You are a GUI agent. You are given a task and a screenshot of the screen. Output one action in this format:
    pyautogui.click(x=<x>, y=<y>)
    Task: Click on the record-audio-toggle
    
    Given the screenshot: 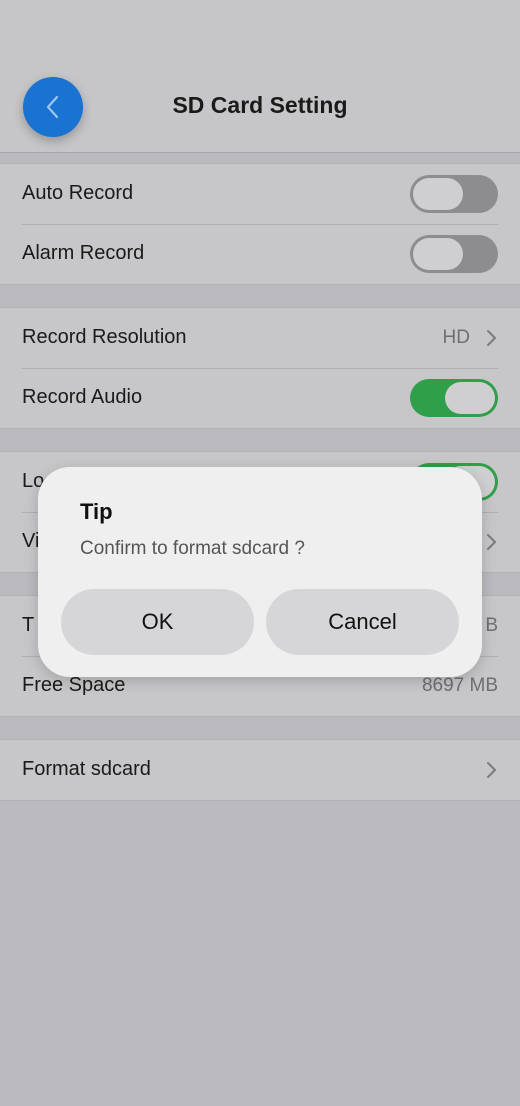 What is the action you would take?
    pyautogui.click(x=454, y=398)
    